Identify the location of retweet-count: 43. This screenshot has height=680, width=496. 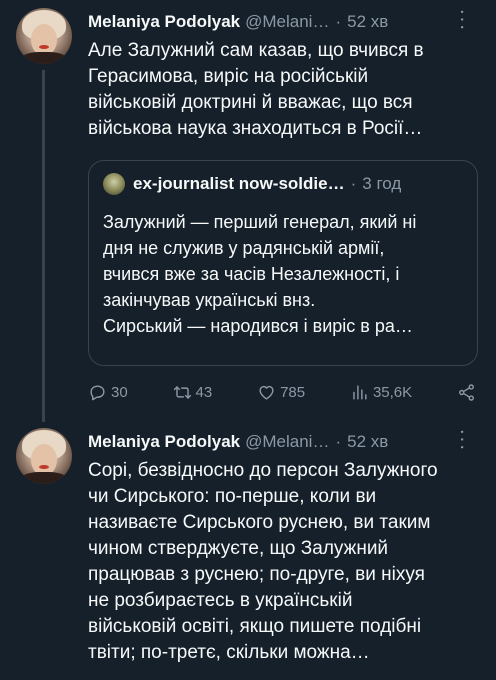
(204, 392).